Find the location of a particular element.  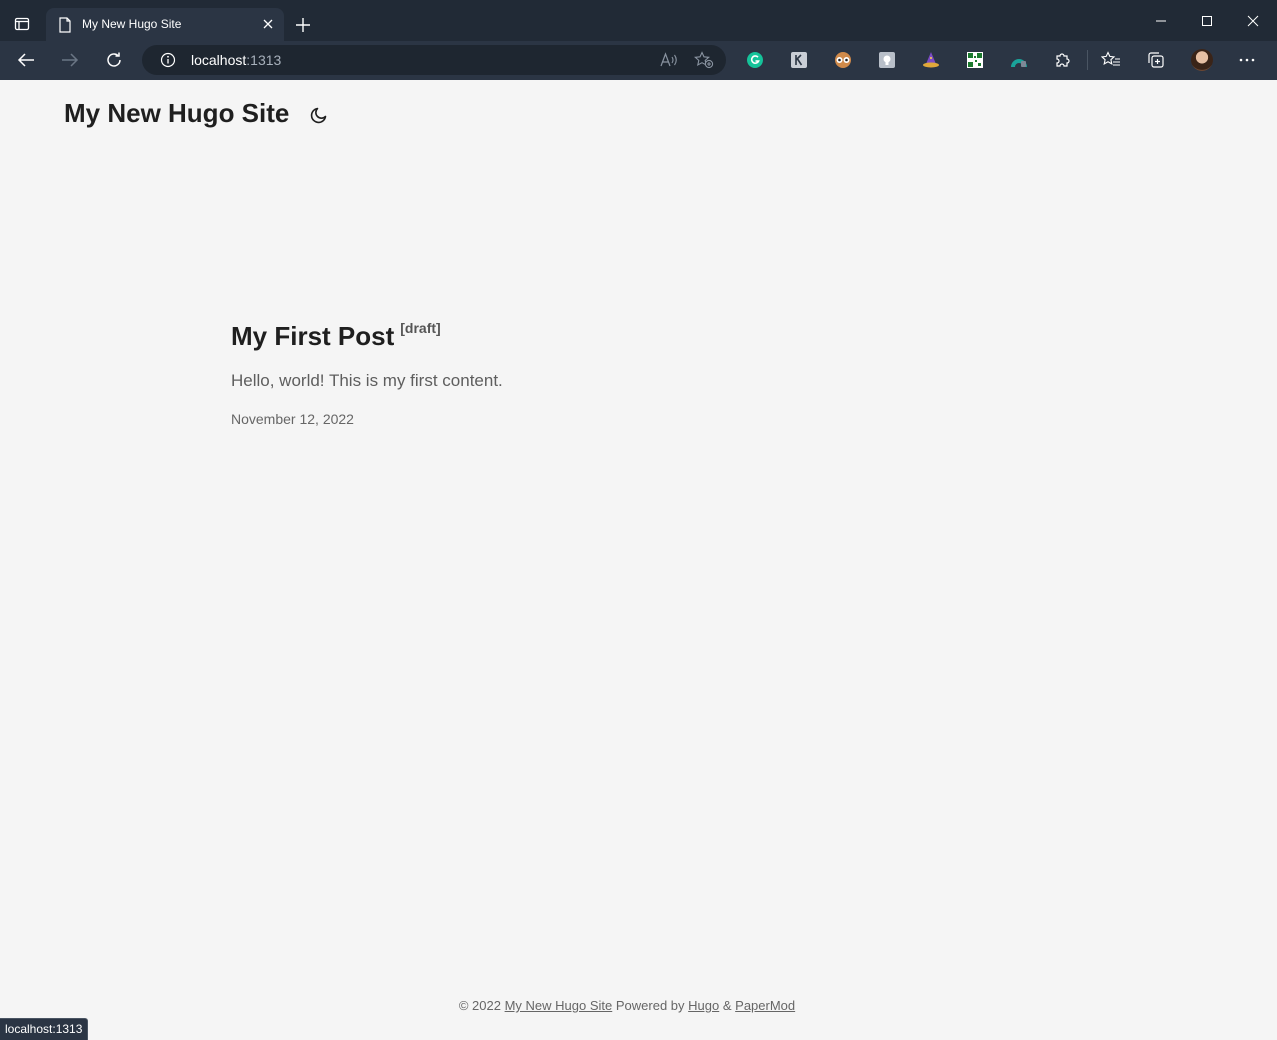

maximize-icon is located at coordinates (1207, 21).